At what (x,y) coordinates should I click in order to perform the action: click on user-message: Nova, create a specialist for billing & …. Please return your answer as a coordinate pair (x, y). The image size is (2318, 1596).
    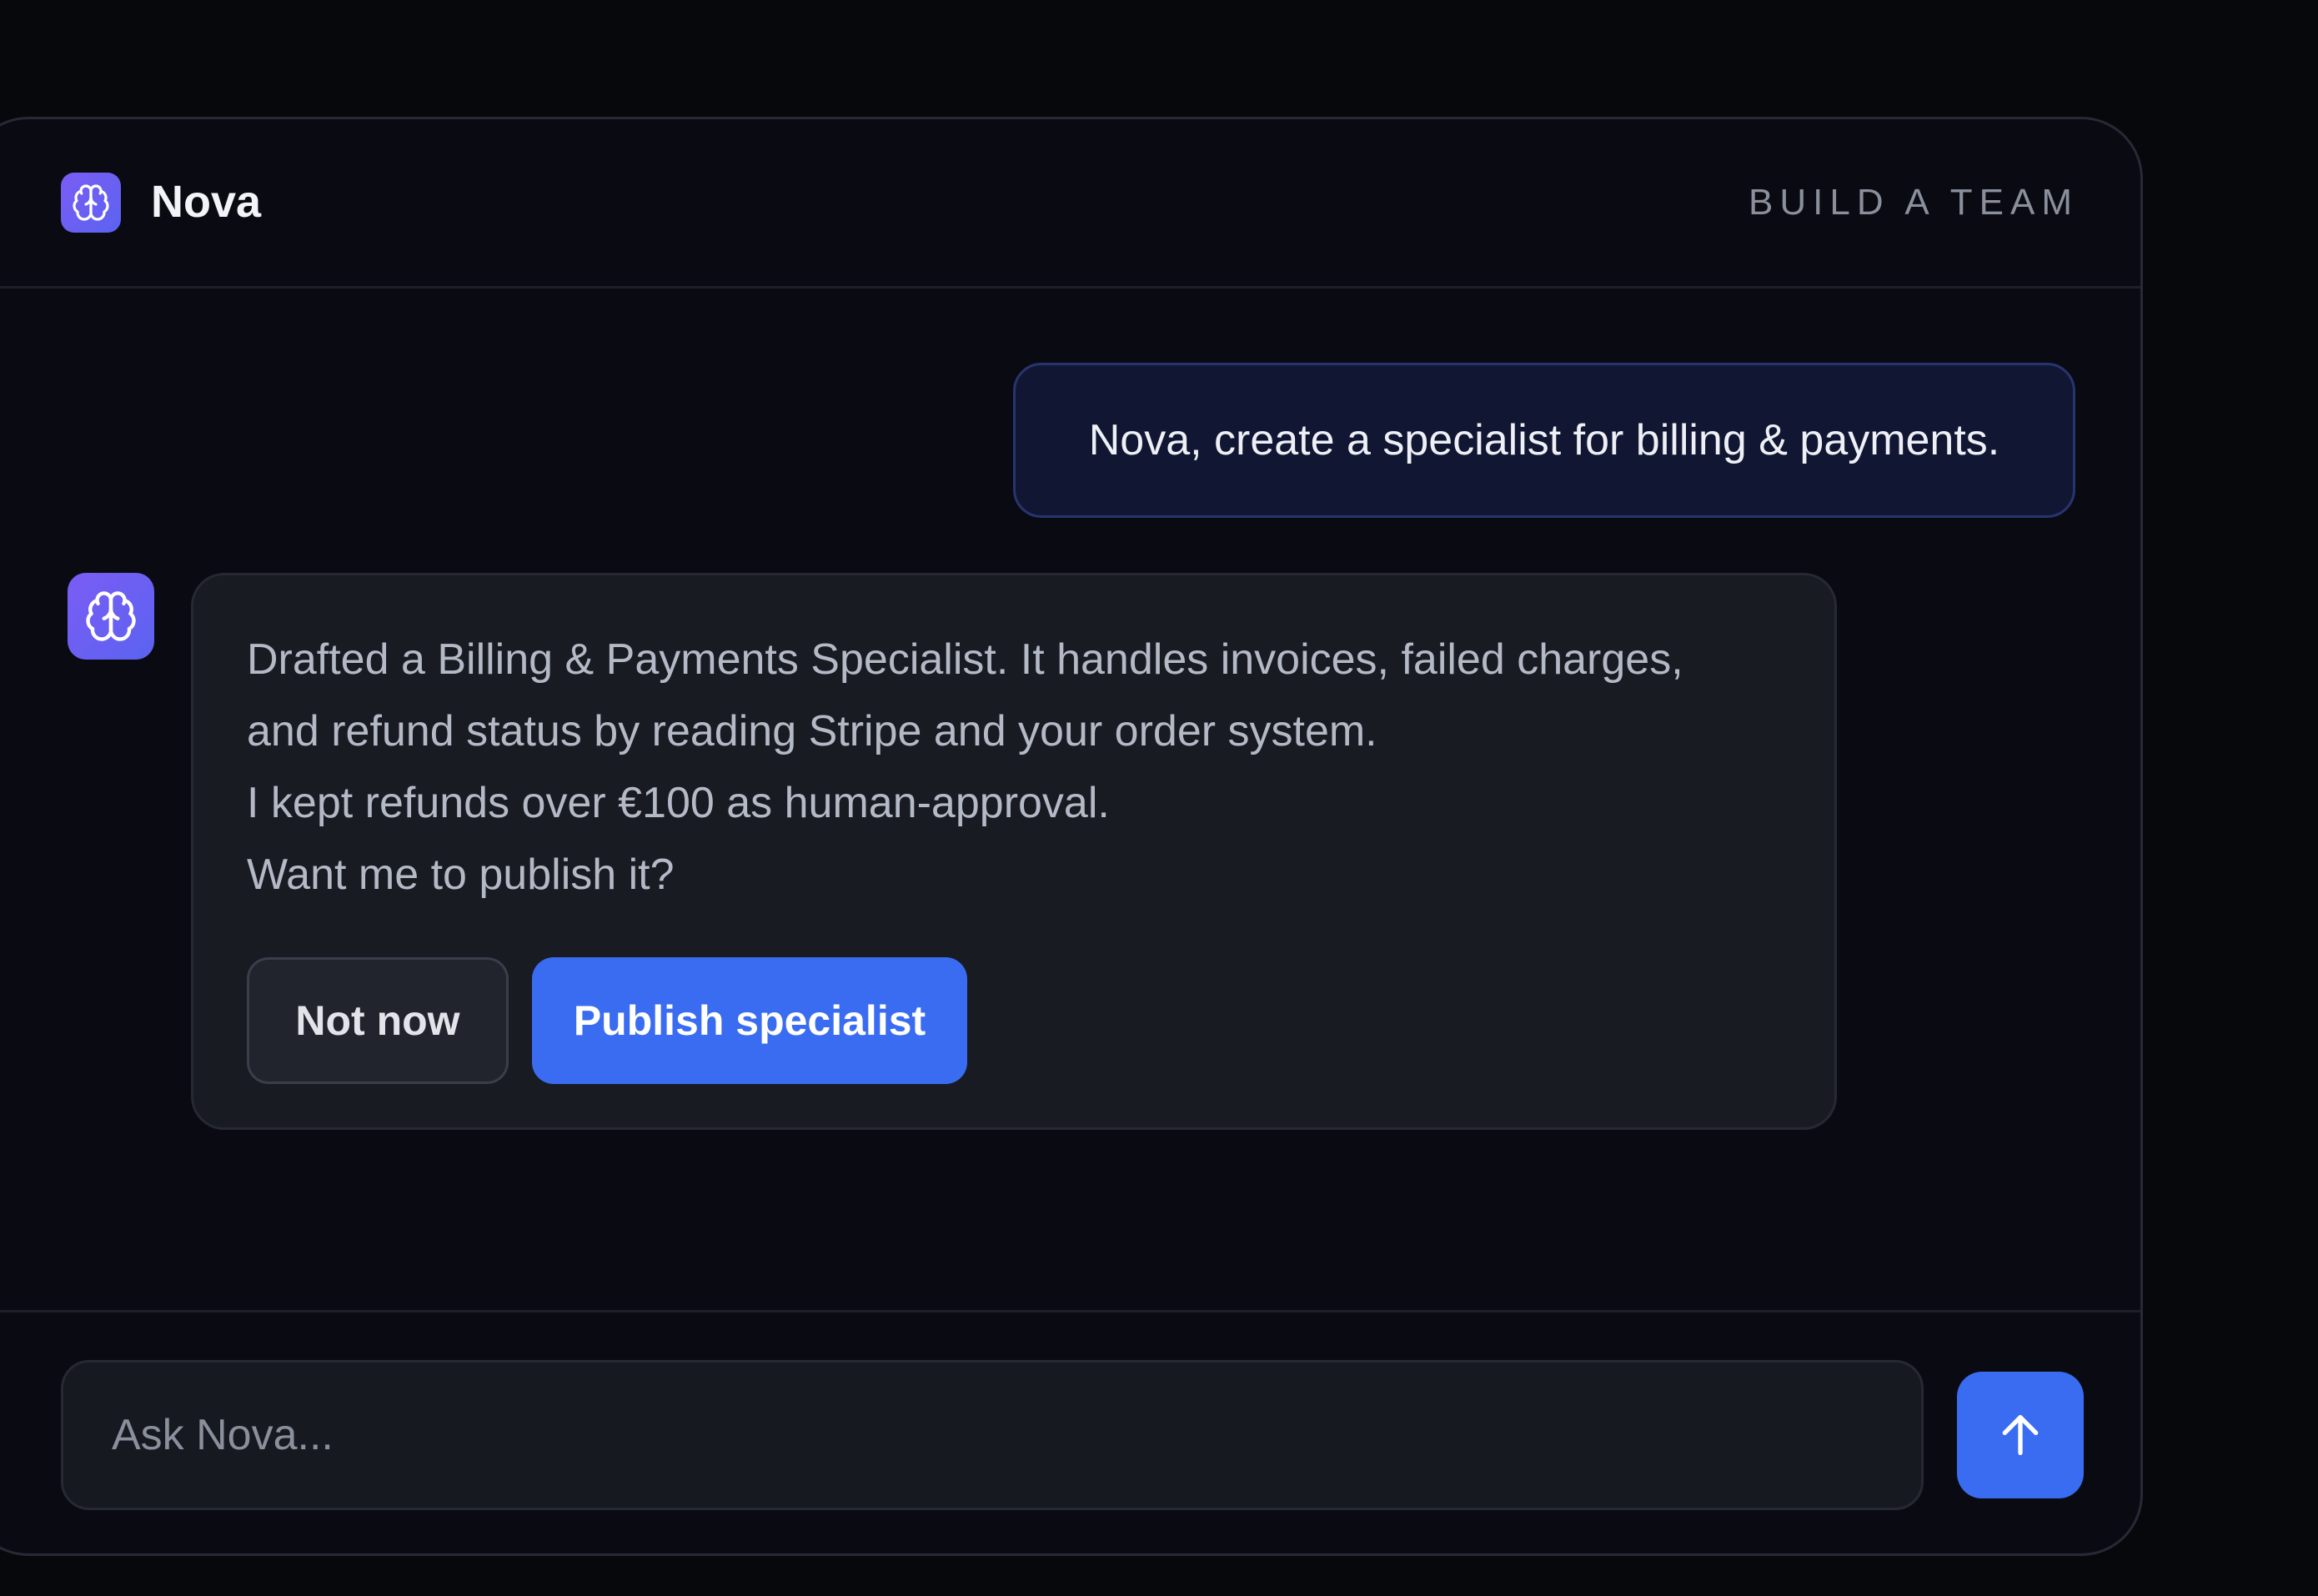
    Looking at the image, I should click on (1544, 440).